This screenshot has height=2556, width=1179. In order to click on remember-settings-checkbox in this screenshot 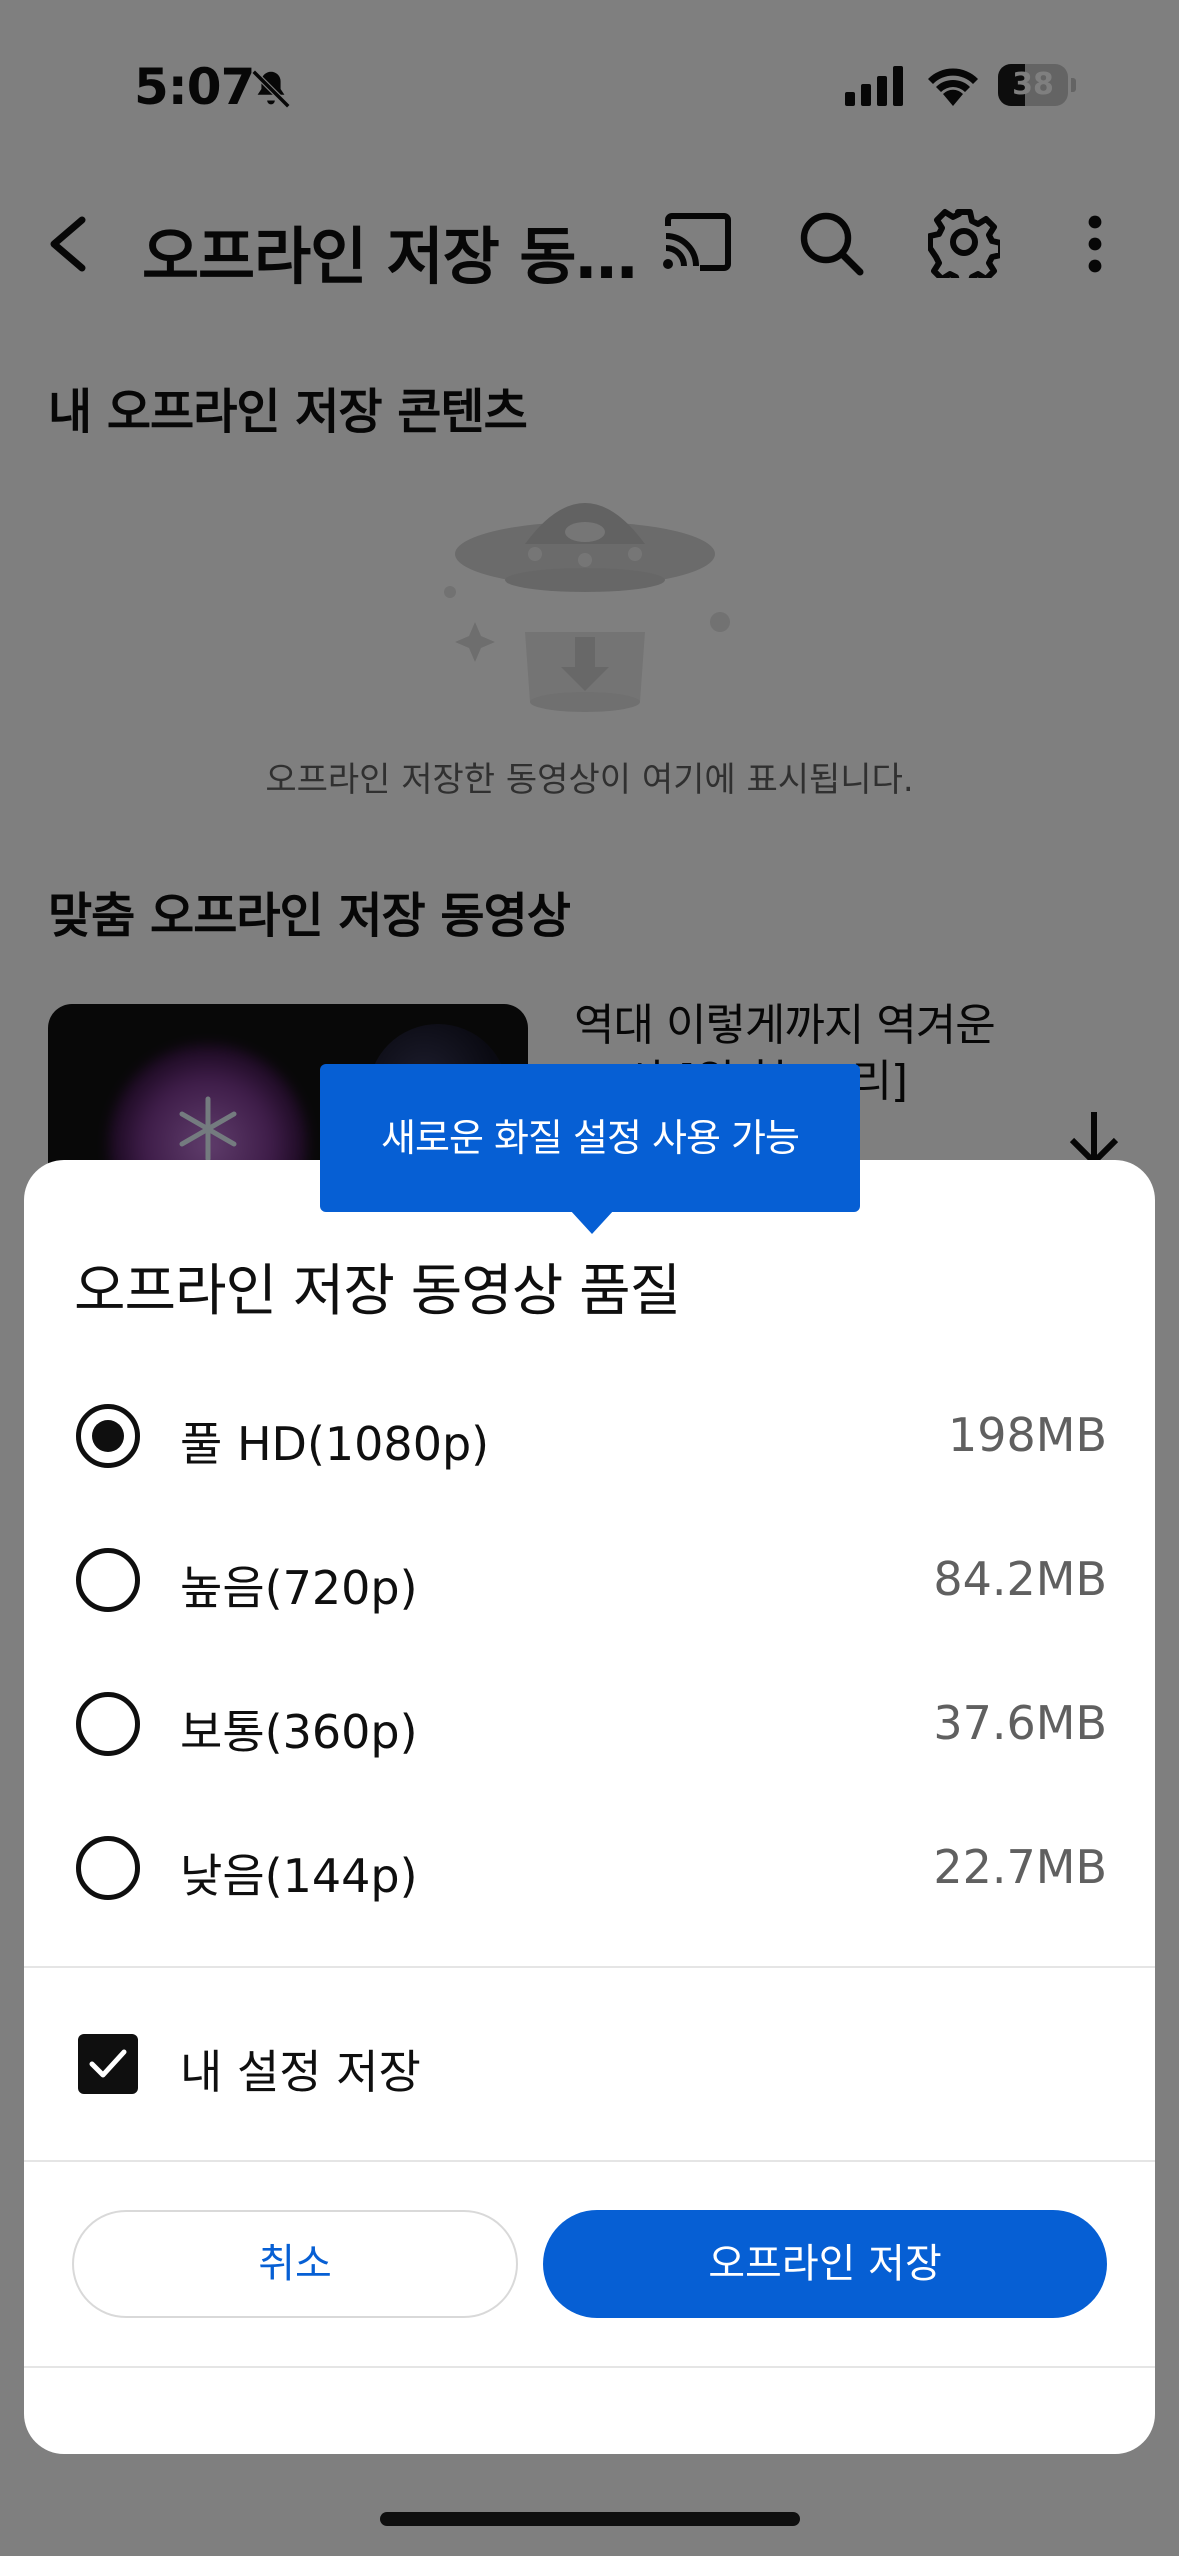, I will do `click(108, 2064)`.